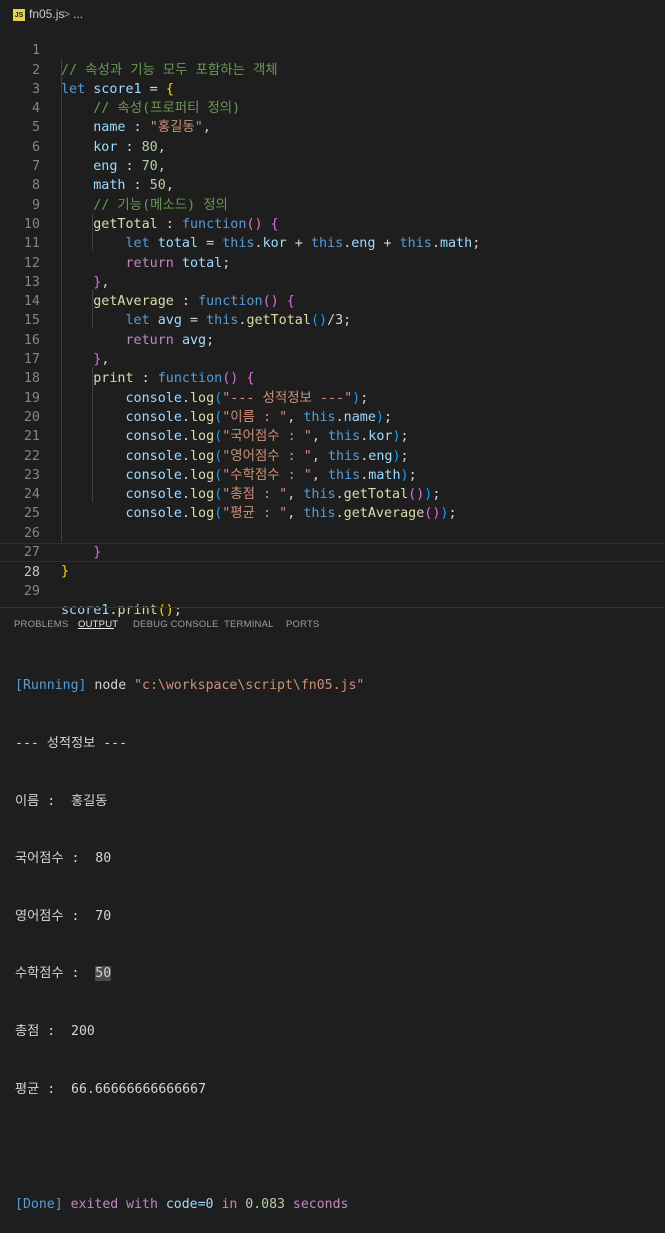  What do you see at coordinates (189, 1146) in the screenshot?
I see `output-line-blank` at bounding box center [189, 1146].